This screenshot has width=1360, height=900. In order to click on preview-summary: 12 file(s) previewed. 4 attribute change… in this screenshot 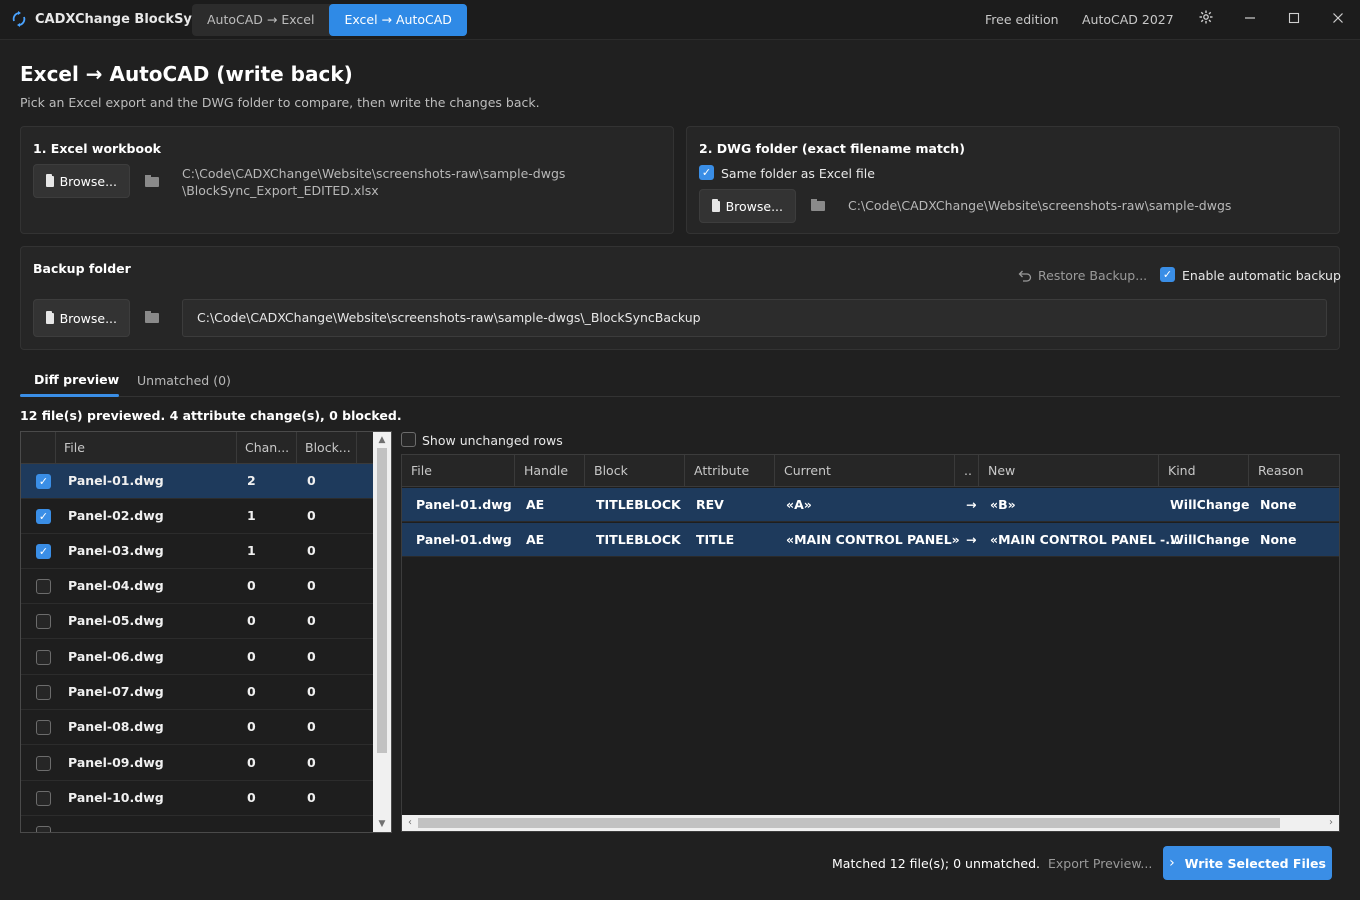, I will do `click(211, 415)`.